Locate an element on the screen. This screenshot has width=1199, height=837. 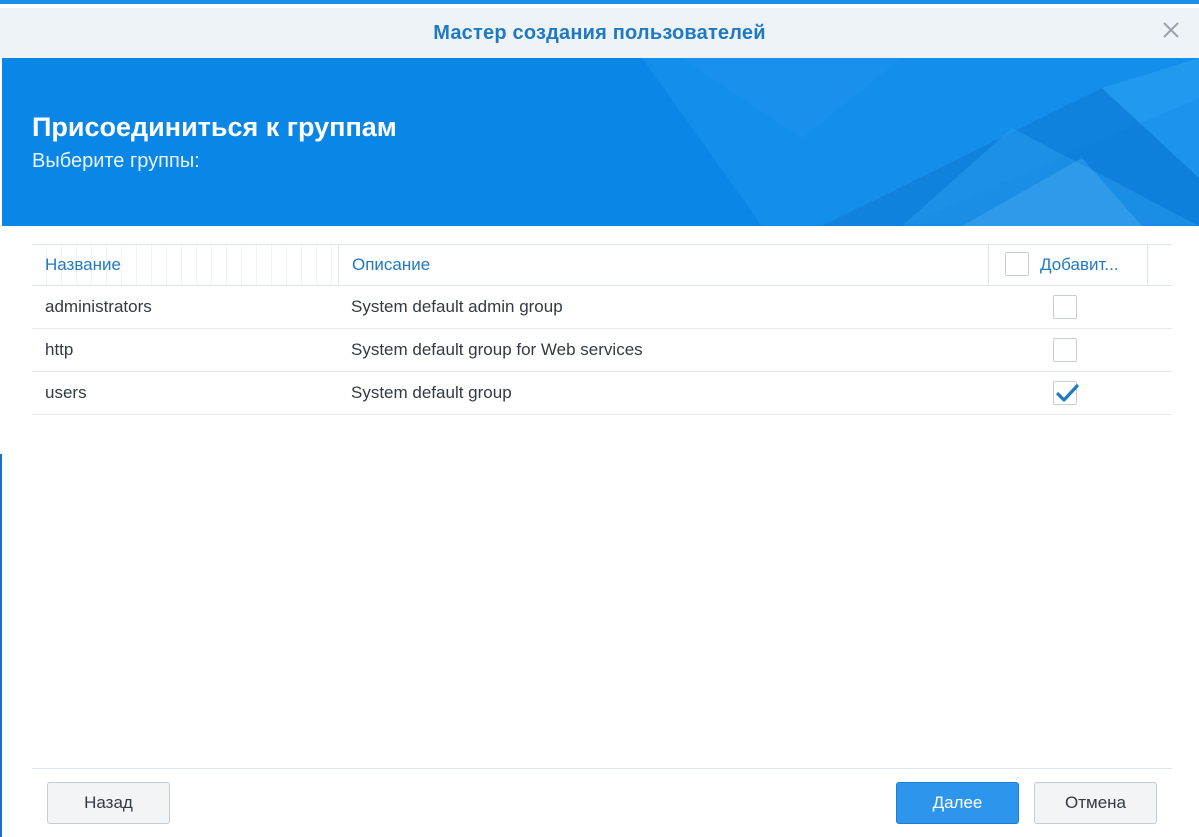
column-header-description: Описание is located at coordinates (663, 265).